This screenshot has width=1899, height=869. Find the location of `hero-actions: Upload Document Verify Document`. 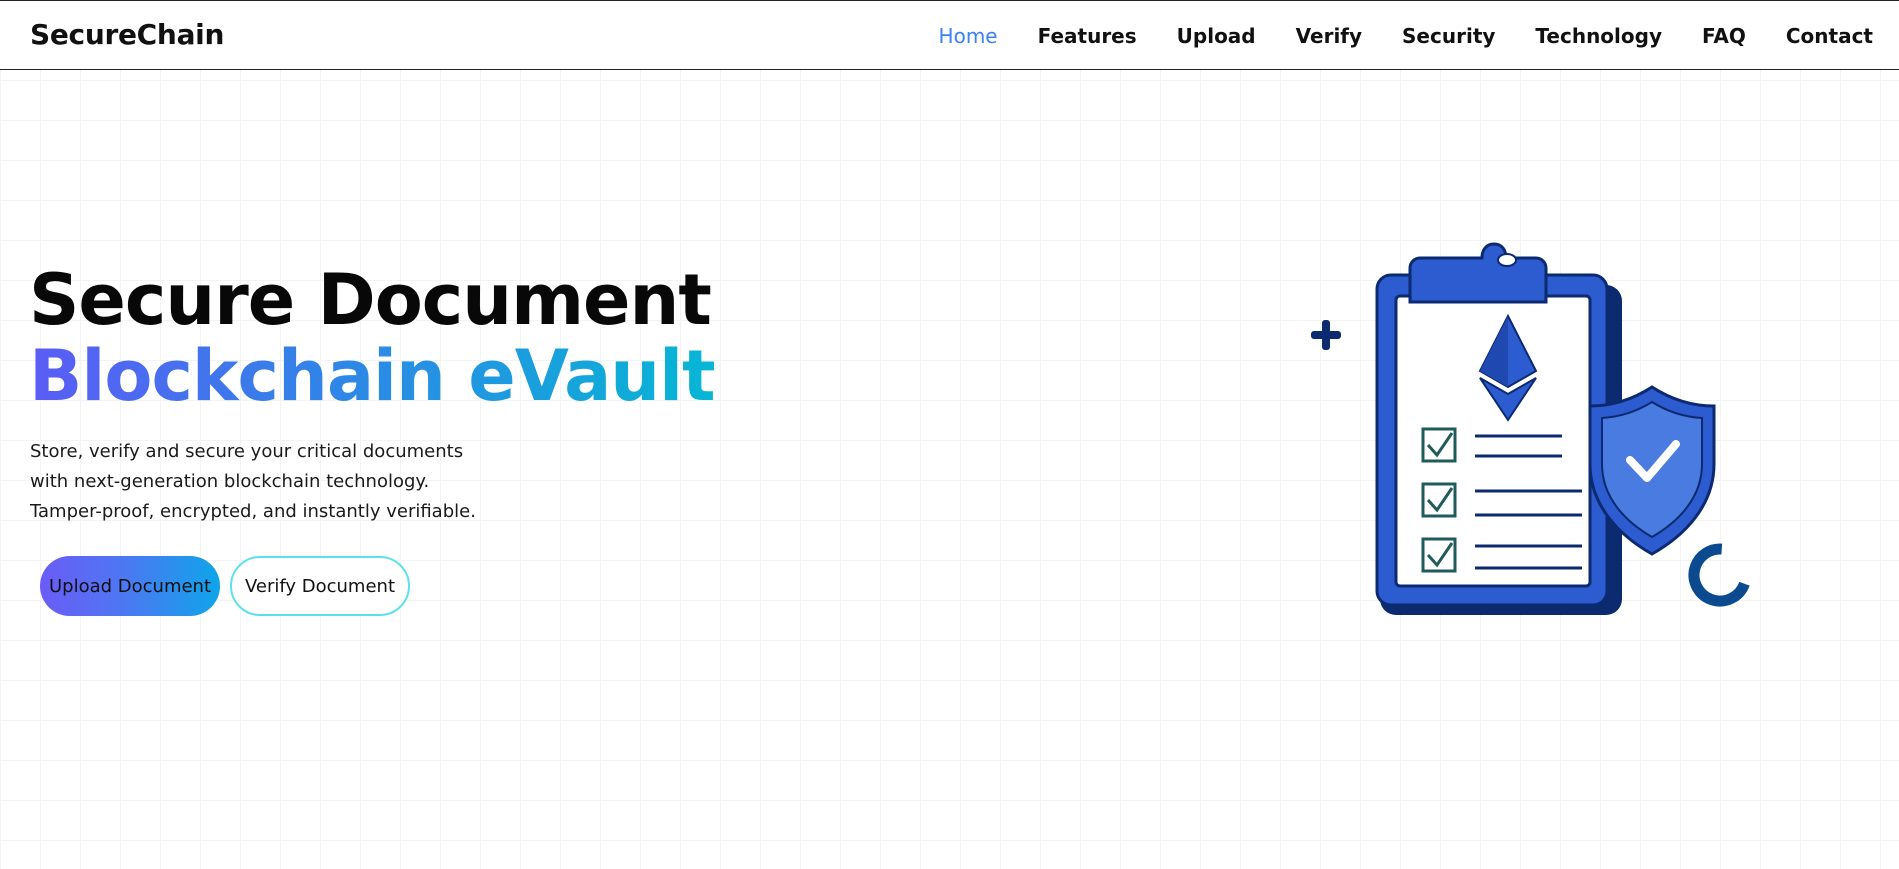

hero-actions: Upload Document Verify Document is located at coordinates (225, 586).